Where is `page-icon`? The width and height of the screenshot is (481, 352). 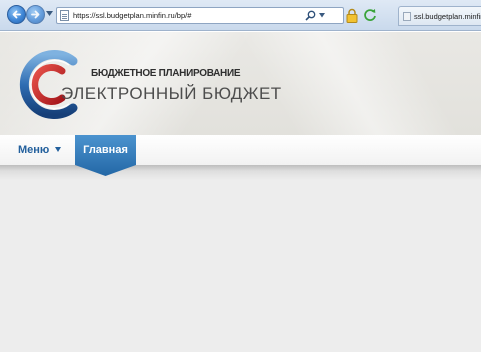 page-icon is located at coordinates (64, 15).